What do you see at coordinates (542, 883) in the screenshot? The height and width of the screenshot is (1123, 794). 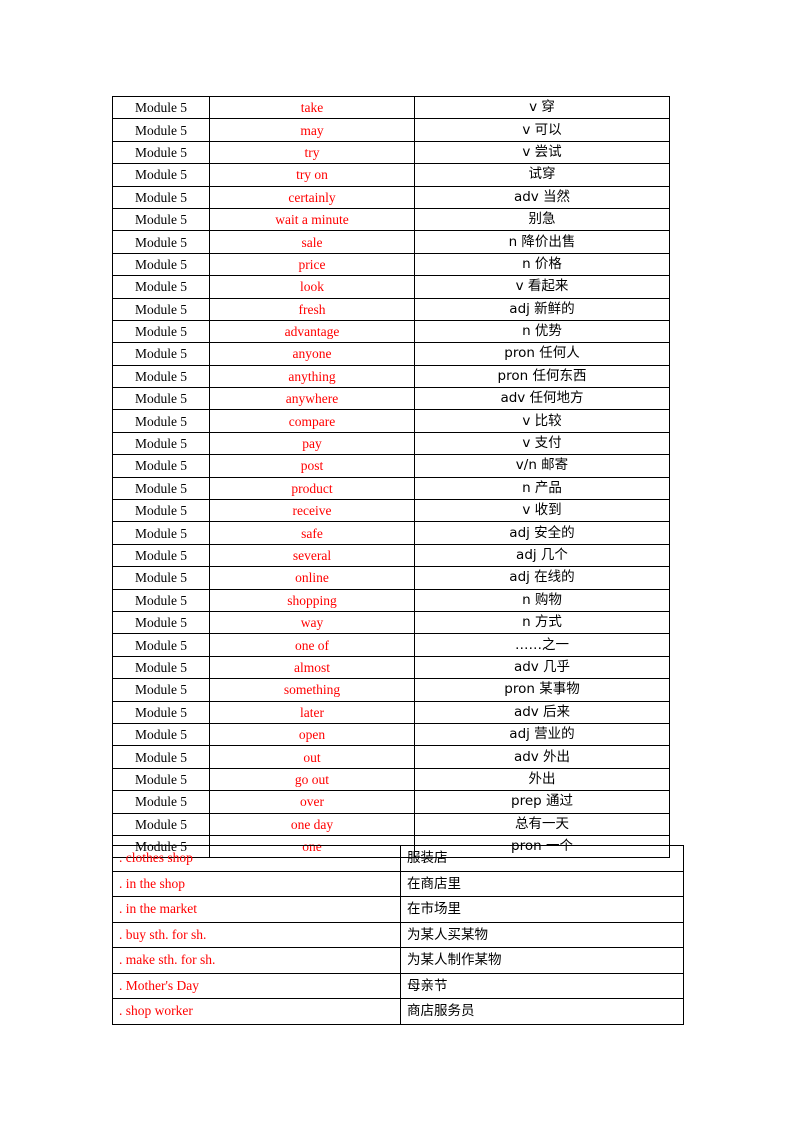 I see `phrase-meaning-cell: 在商店里` at bounding box center [542, 883].